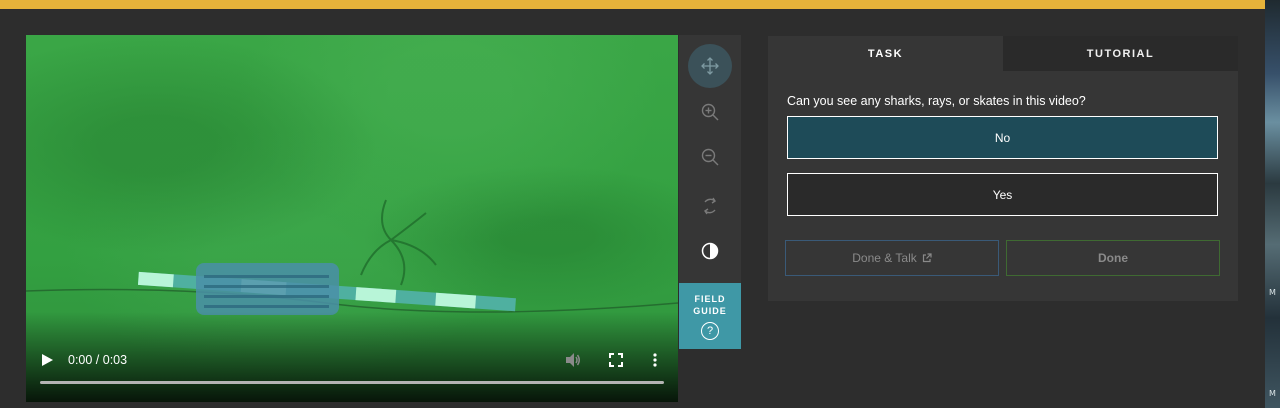  Describe the element at coordinates (927, 258) in the screenshot. I see `external-link-icon` at that location.